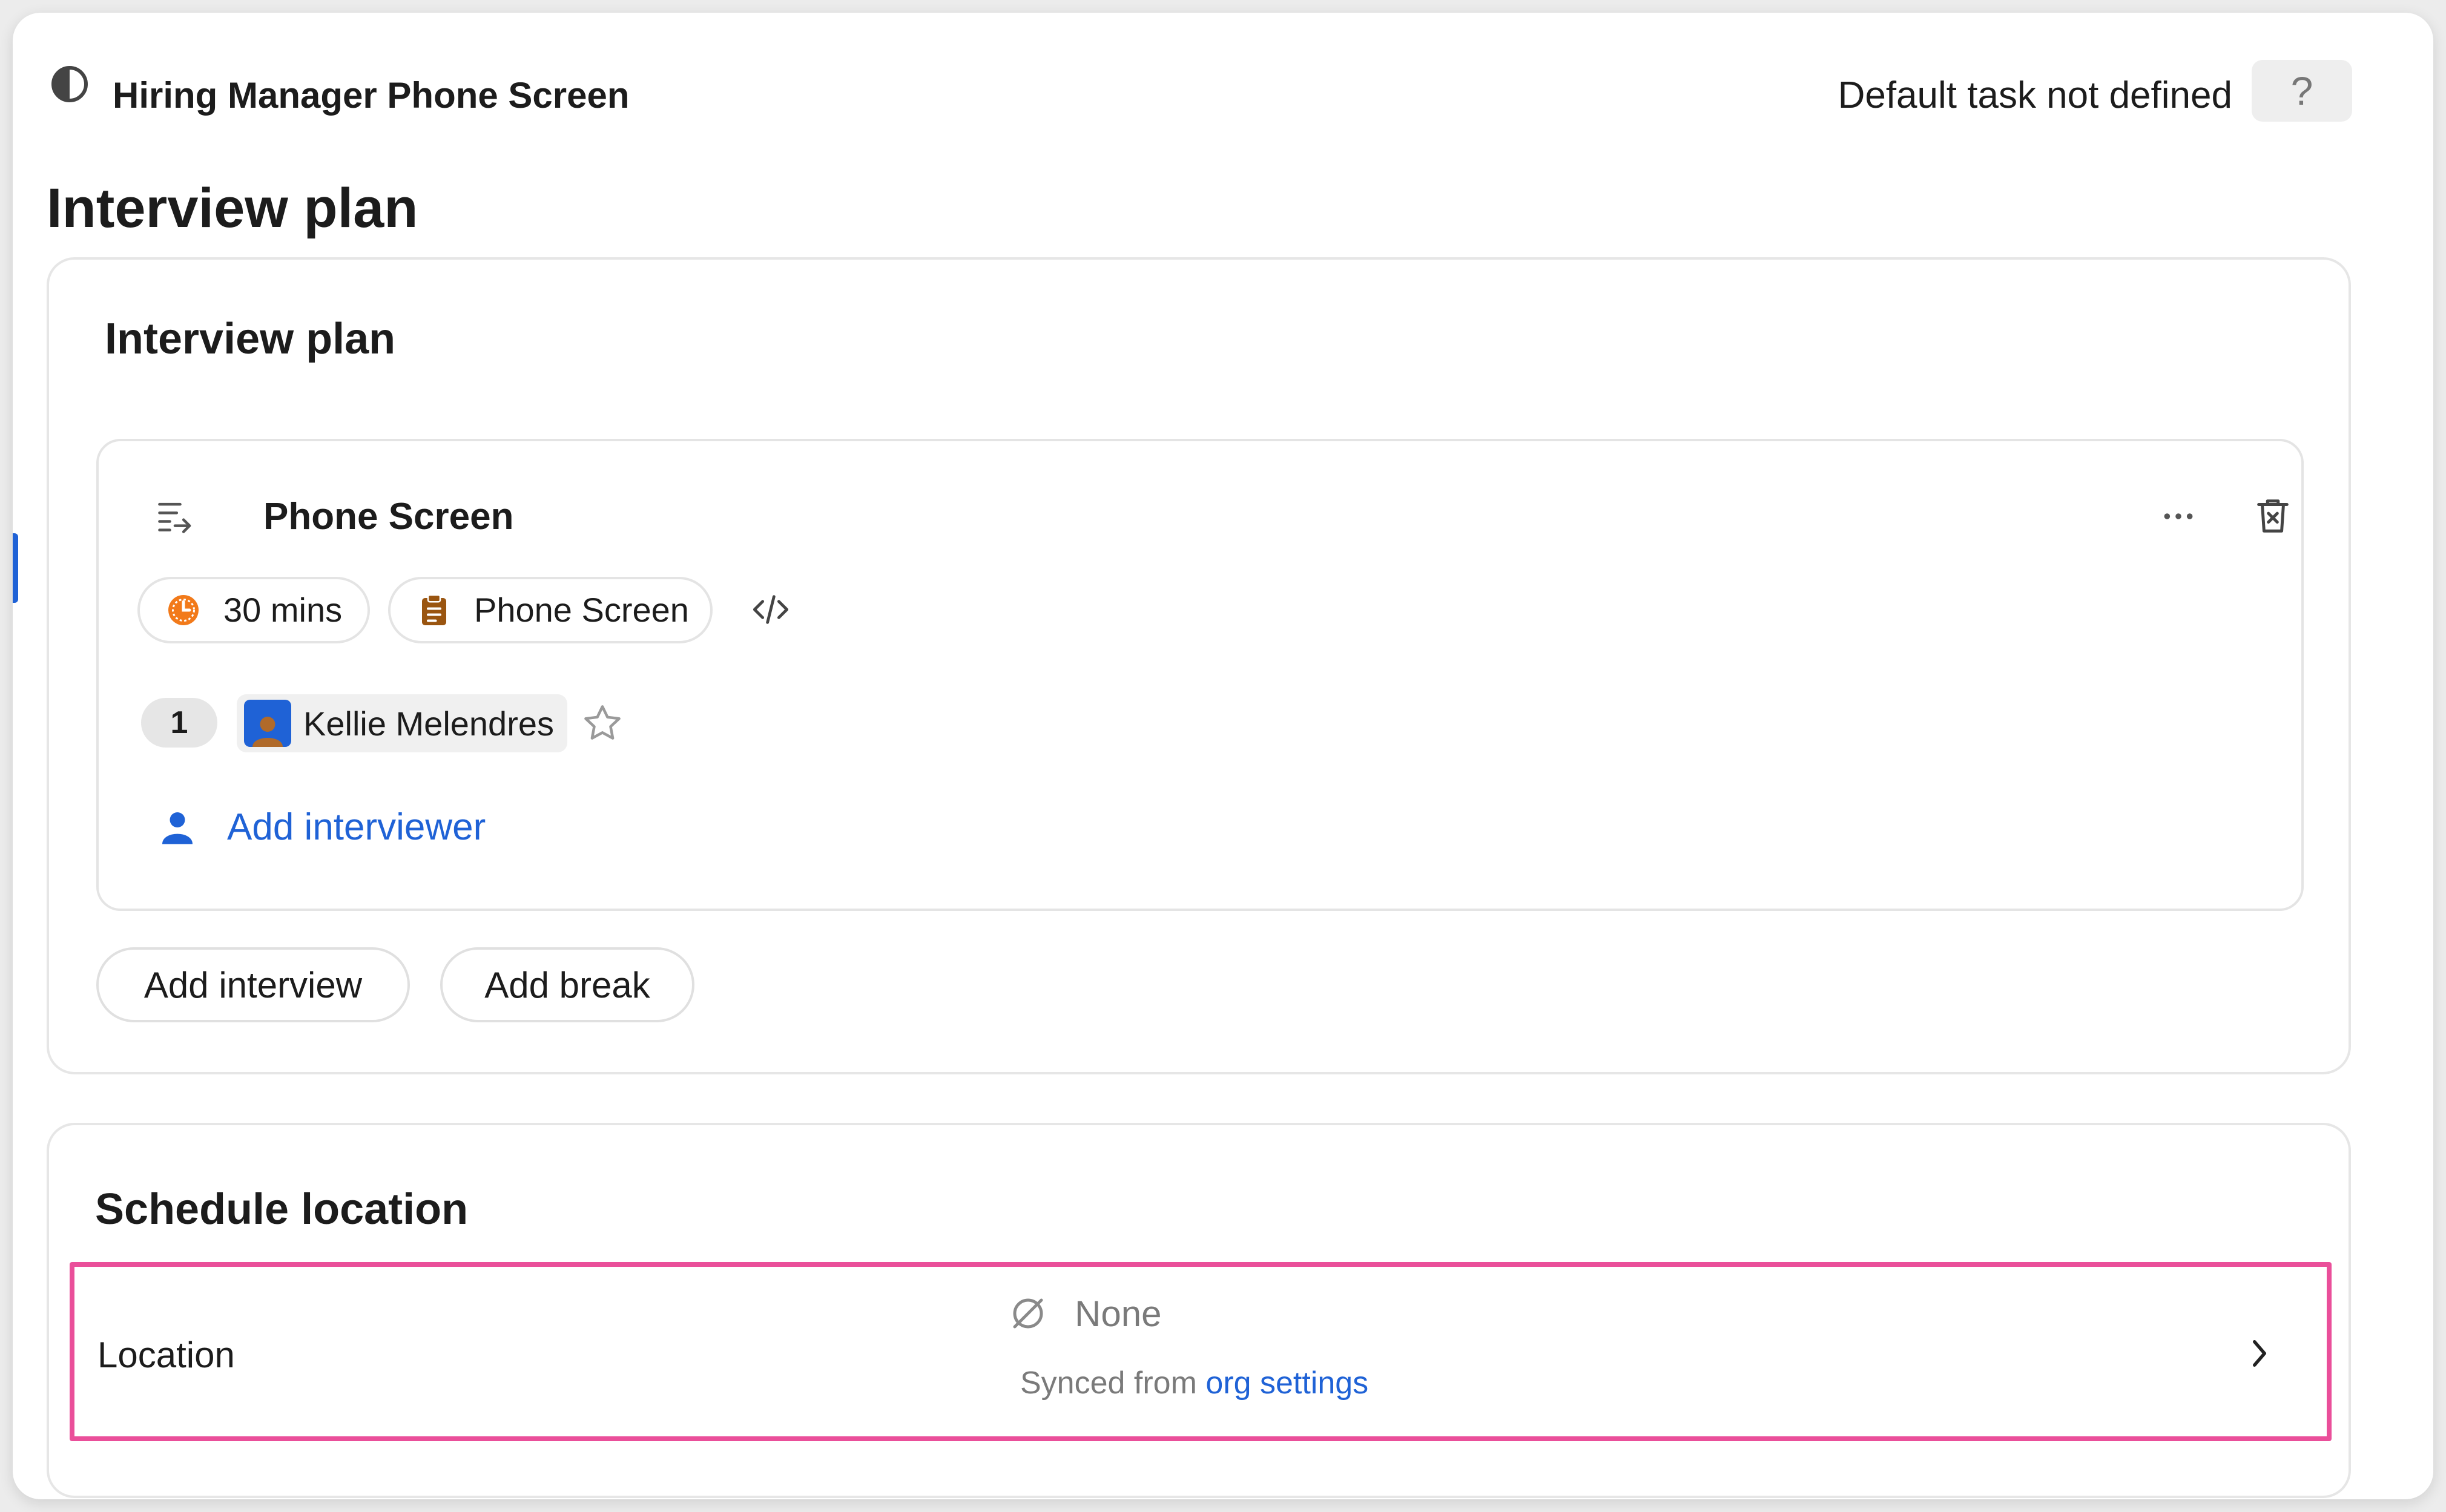  Describe the element at coordinates (429, 724) in the screenshot. I see `interviewer-name: Kellie Melendres` at that location.